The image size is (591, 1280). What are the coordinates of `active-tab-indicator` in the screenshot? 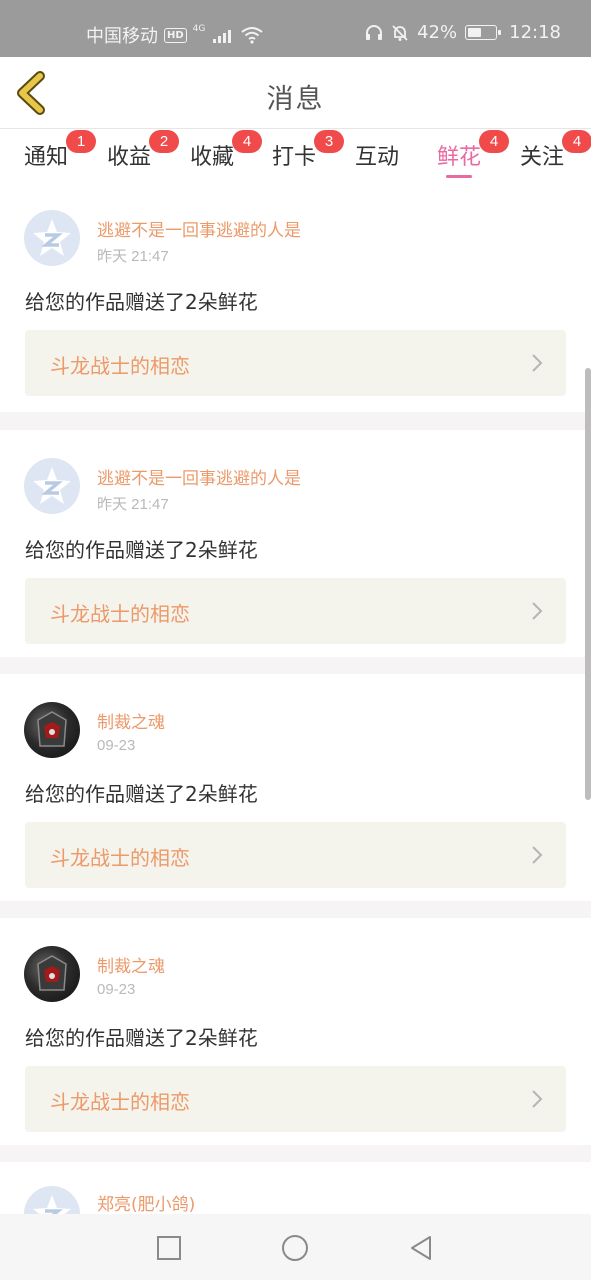 It's located at (459, 176).